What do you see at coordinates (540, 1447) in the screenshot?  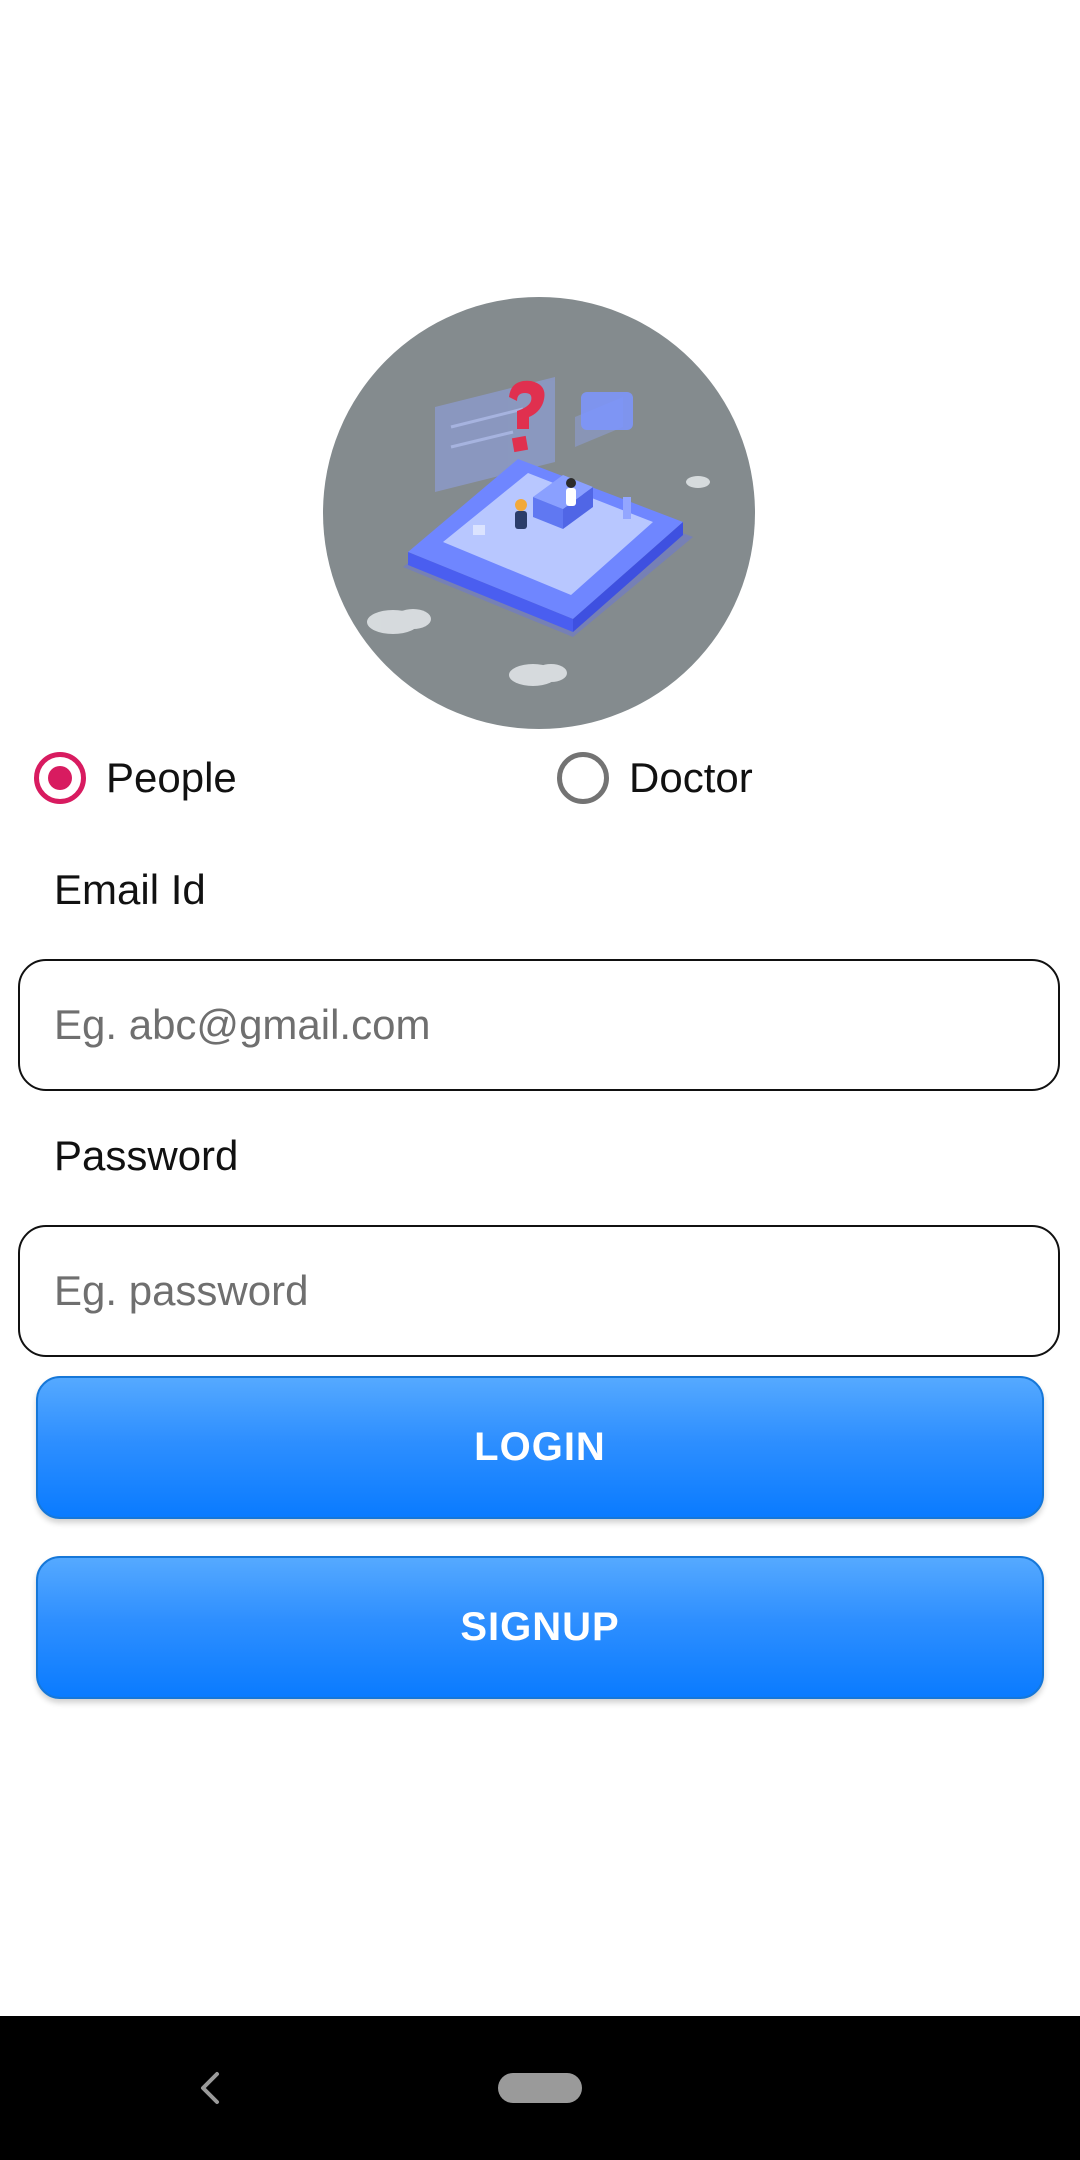 I see `login-button: LOGIN` at bounding box center [540, 1447].